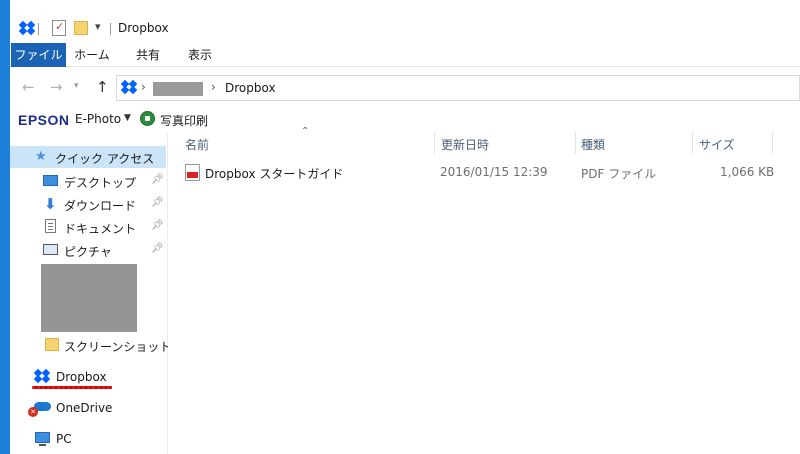 The width and height of the screenshot is (800, 454). I want to click on desktop-edge, so click(5, 227).